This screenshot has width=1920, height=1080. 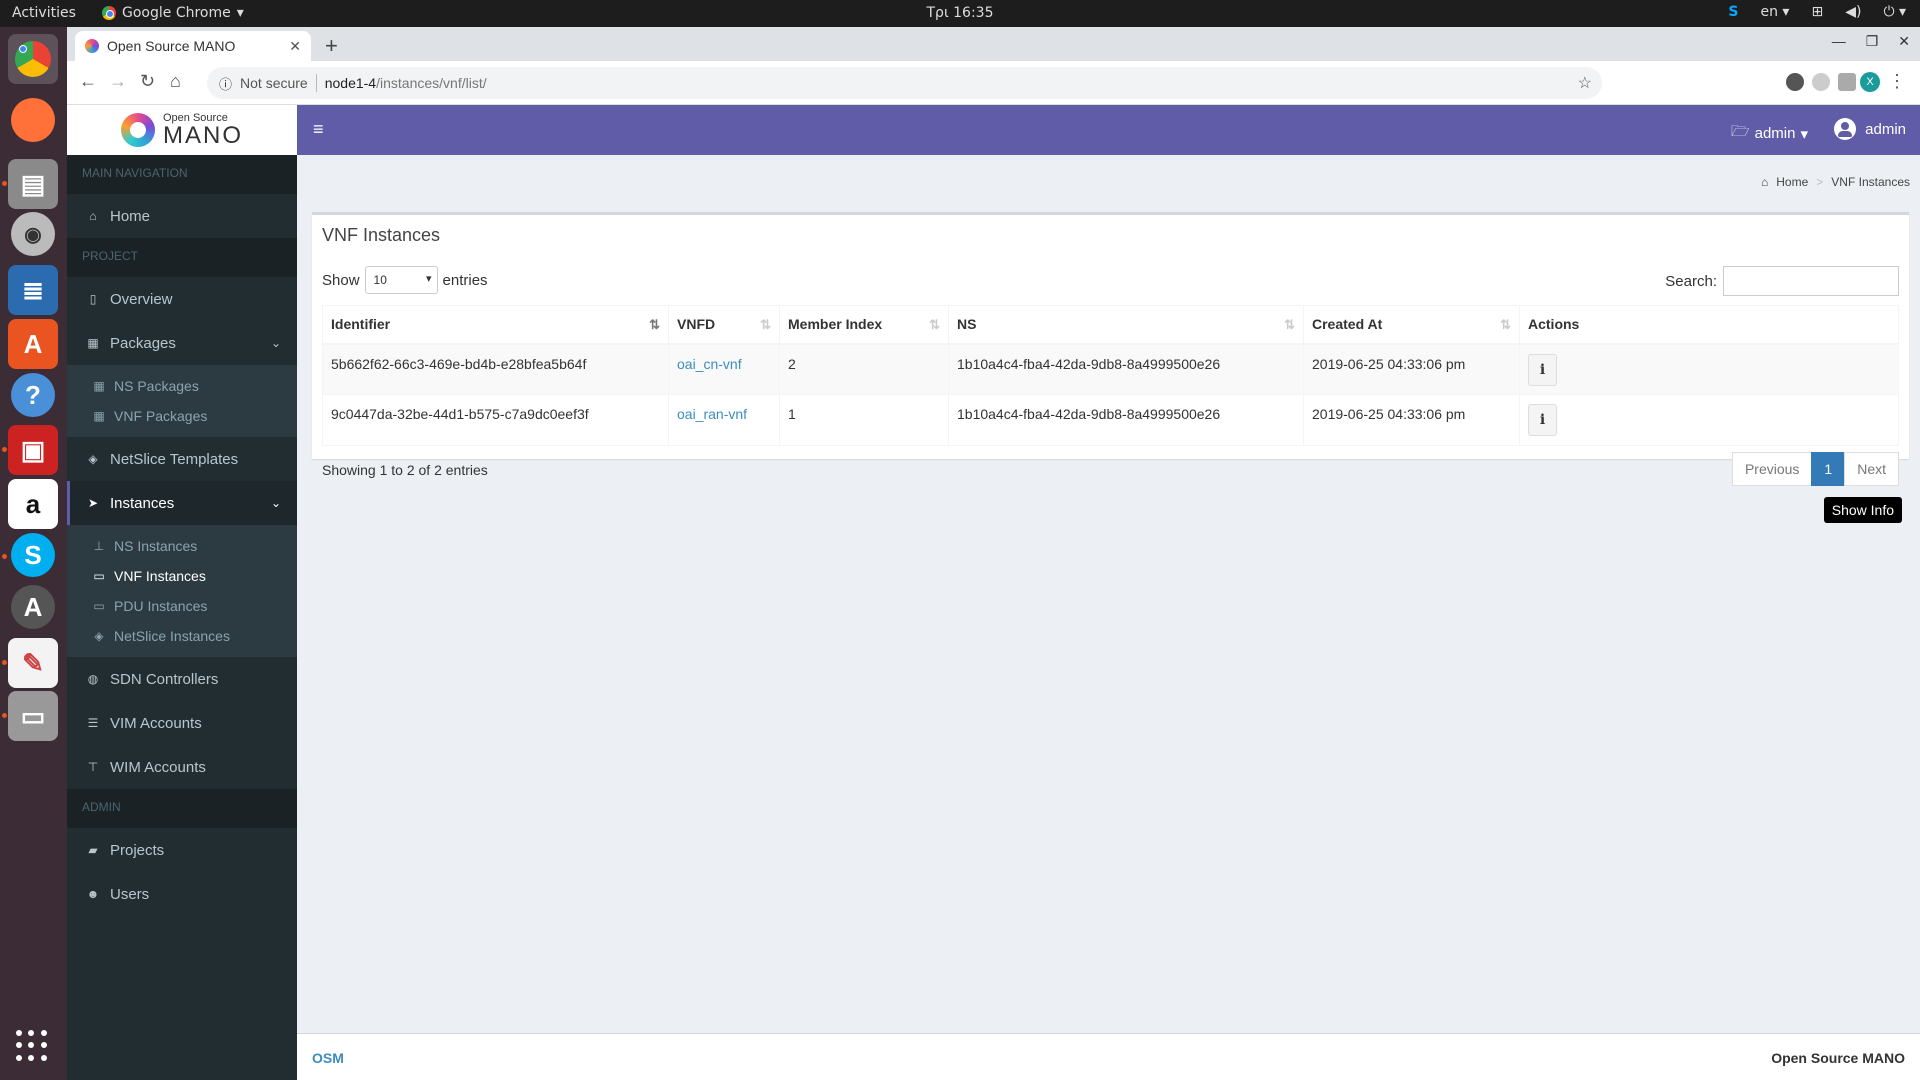 What do you see at coordinates (1853, 12) in the screenshot?
I see `volume-icon: ◀)` at bounding box center [1853, 12].